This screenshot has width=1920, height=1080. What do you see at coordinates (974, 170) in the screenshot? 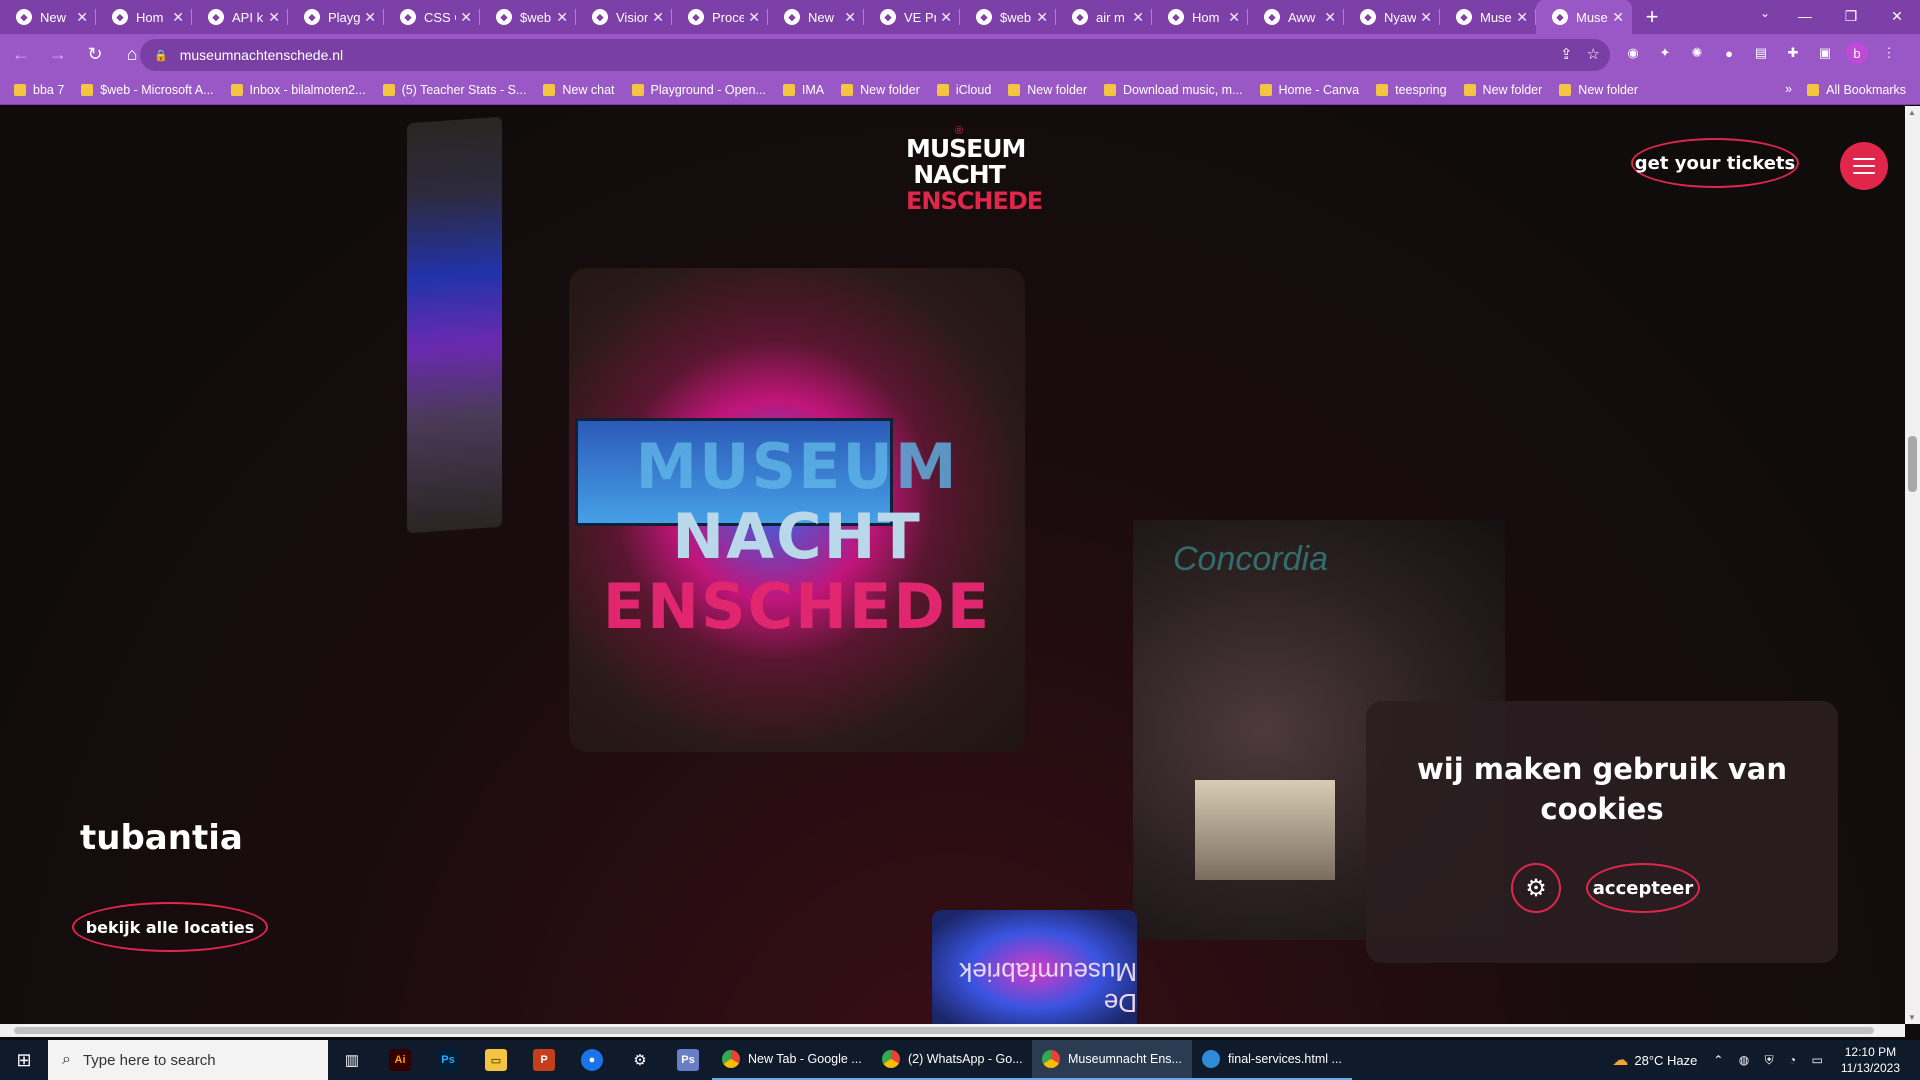
I see `site-logo: ® MUSEUM NACHT ENSCHEDE` at bounding box center [974, 170].